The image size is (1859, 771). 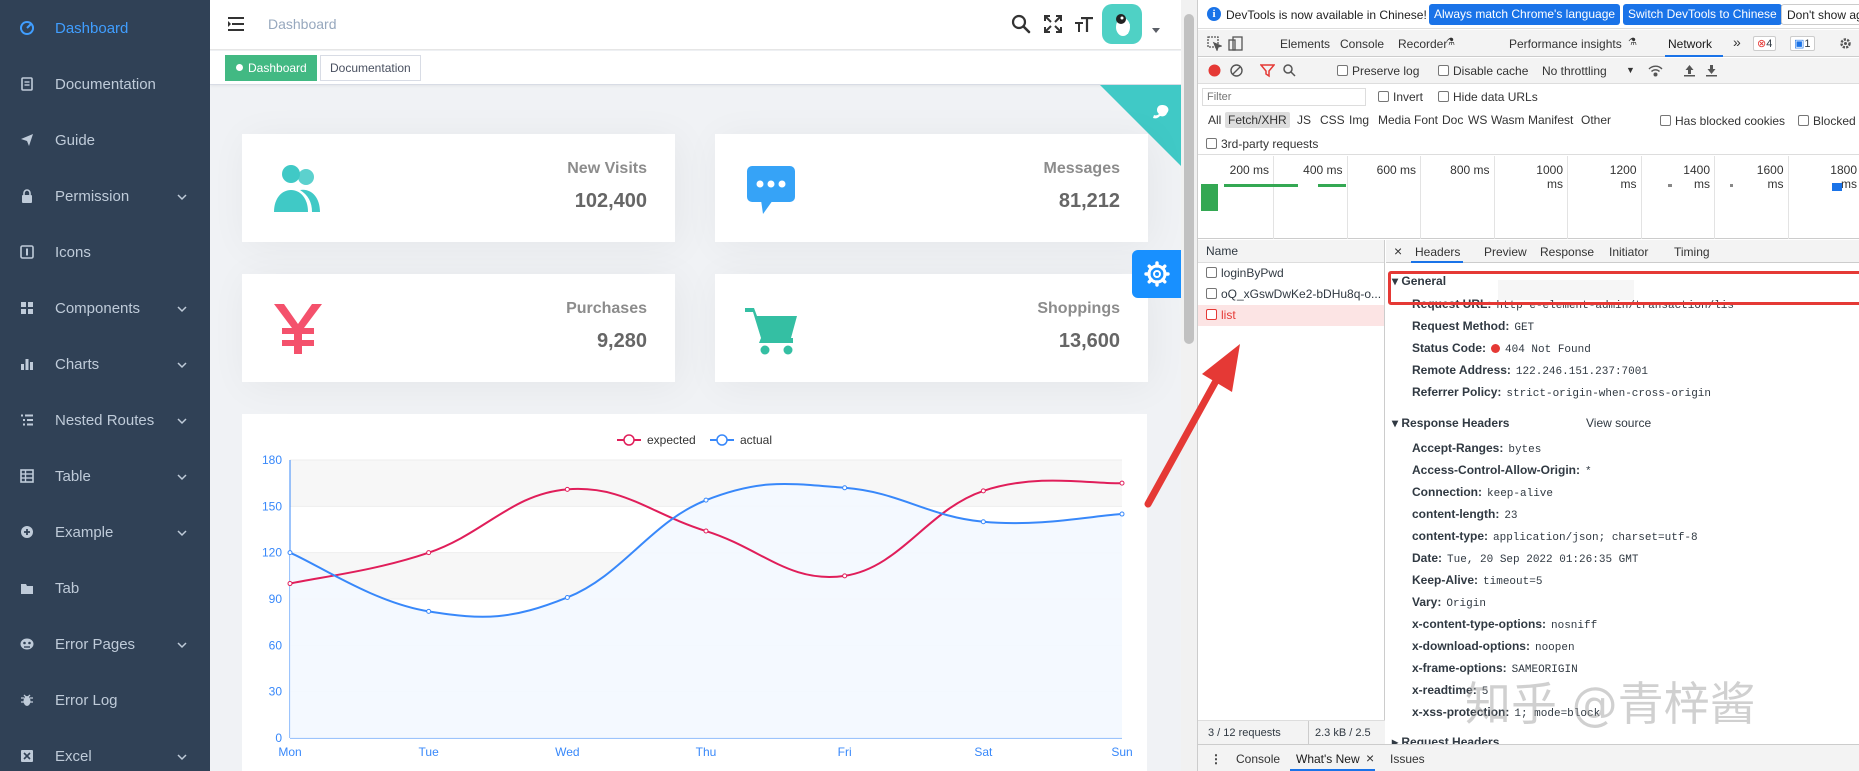 I want to click on throttle-caret-icon: ▼, so click(x=1630, y=70).